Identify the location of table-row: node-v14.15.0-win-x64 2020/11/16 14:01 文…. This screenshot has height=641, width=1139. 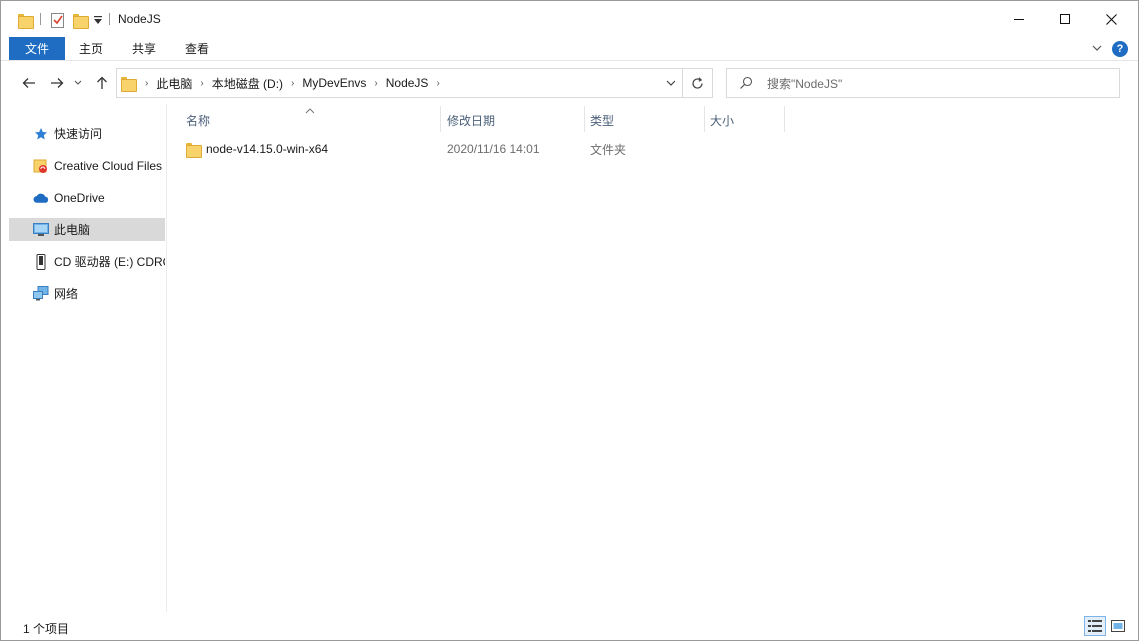
(490, 149).